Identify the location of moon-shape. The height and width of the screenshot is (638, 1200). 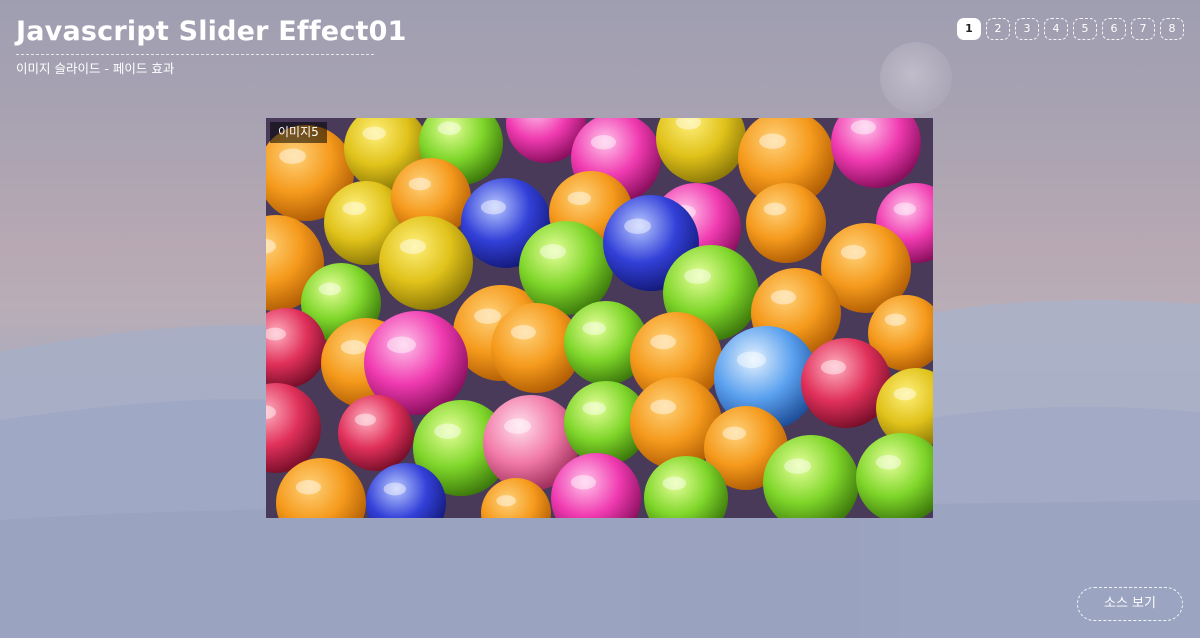
(916, 78).